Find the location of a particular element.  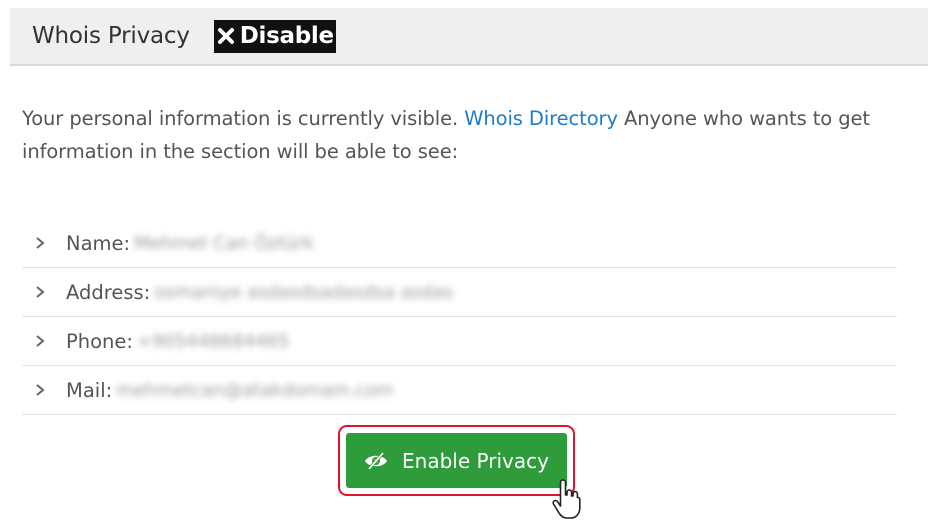

field-label: Name: is located at coordinates (98, 243).